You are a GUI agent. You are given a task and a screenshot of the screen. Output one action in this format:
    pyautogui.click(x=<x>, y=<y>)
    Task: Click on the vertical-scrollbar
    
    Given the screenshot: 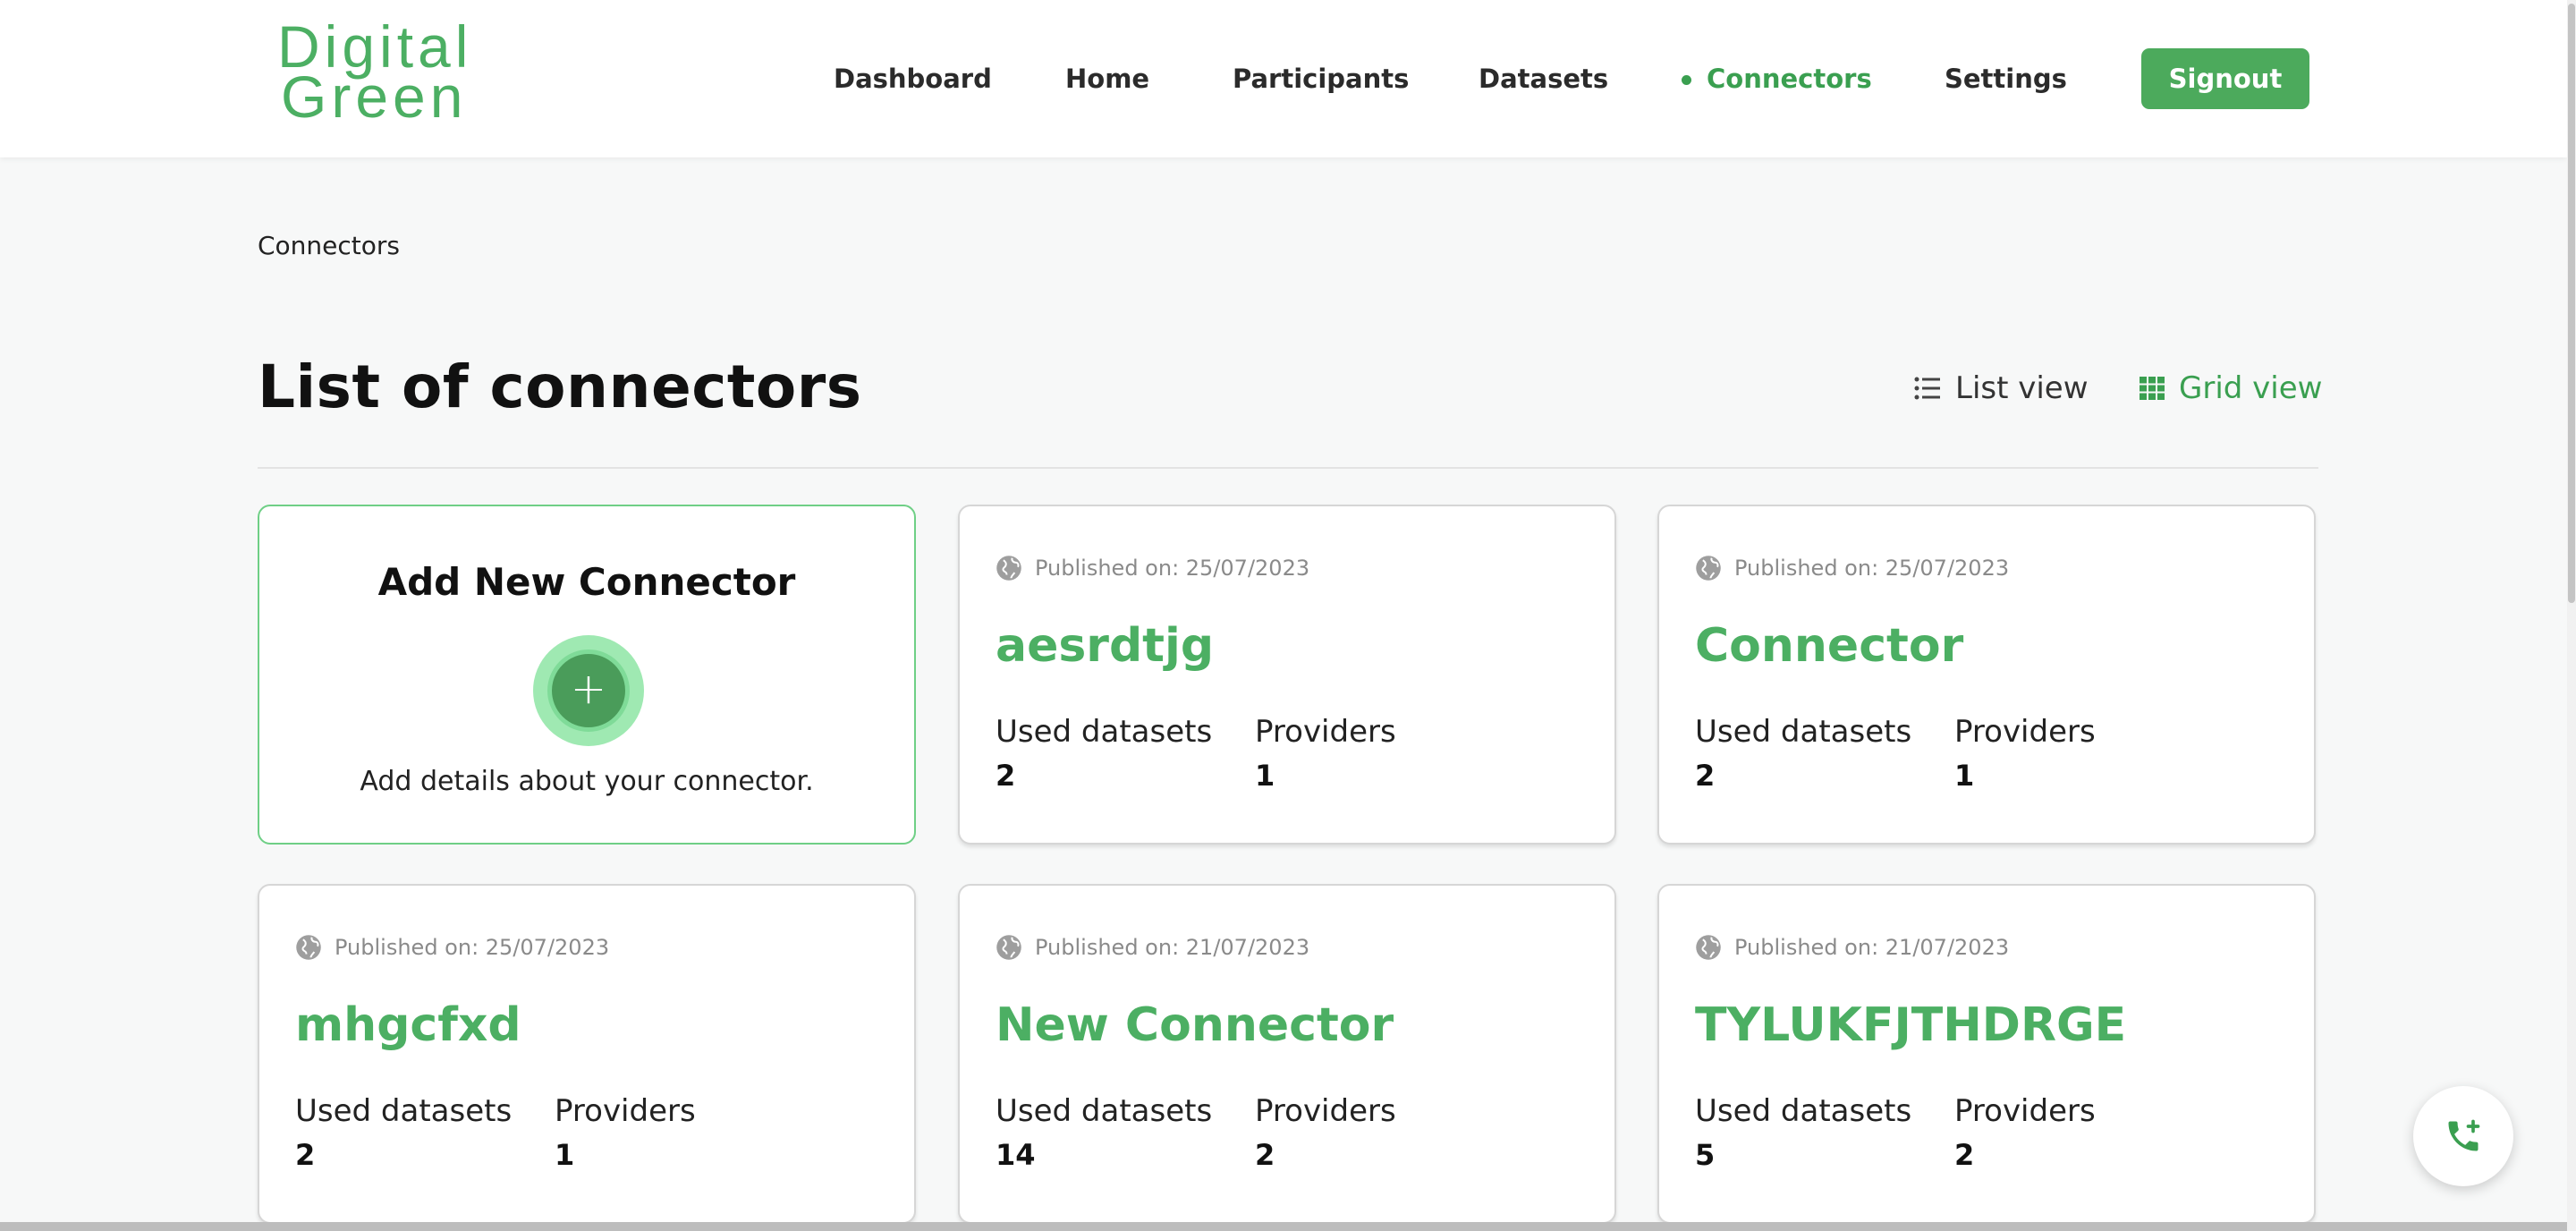 What is the action you would take?
    pyautogui.click(x=2571, y=615)
    